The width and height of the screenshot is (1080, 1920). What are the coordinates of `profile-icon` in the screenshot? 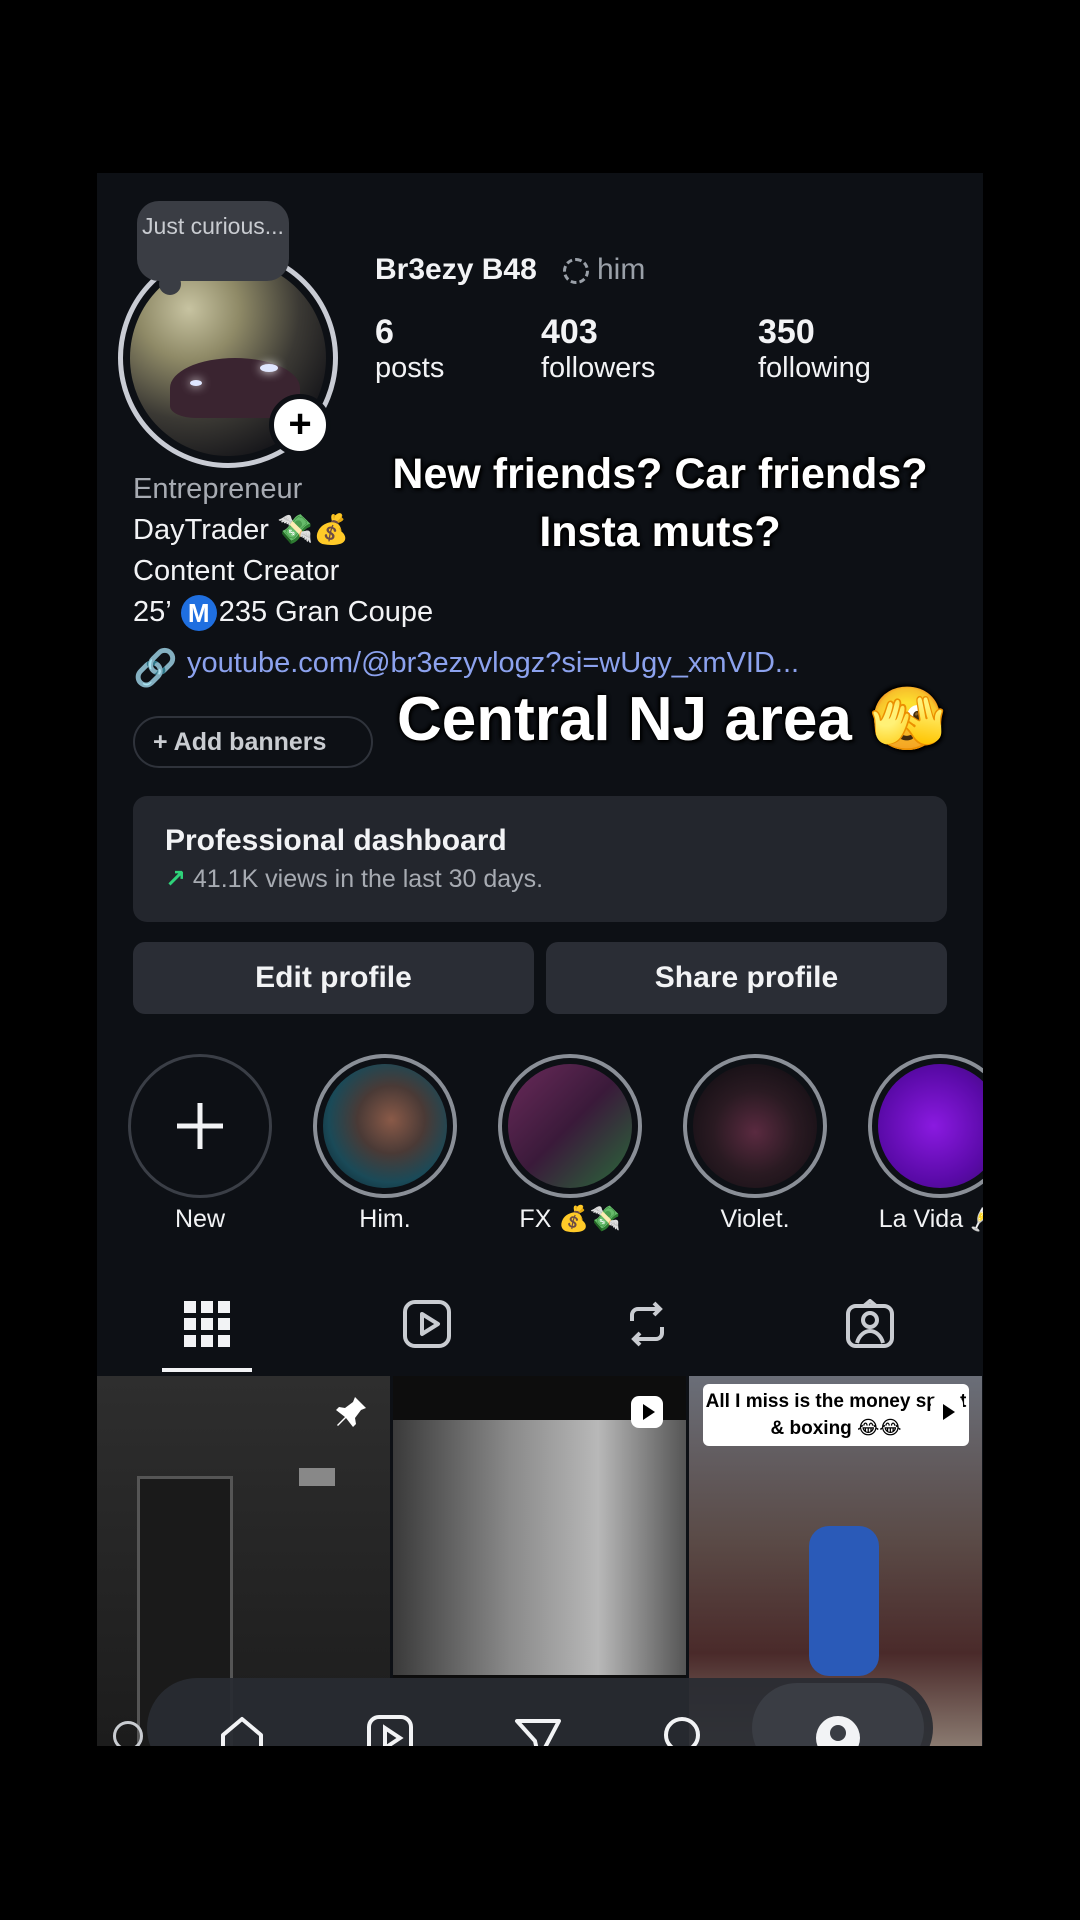 It's located at (838, 1729).